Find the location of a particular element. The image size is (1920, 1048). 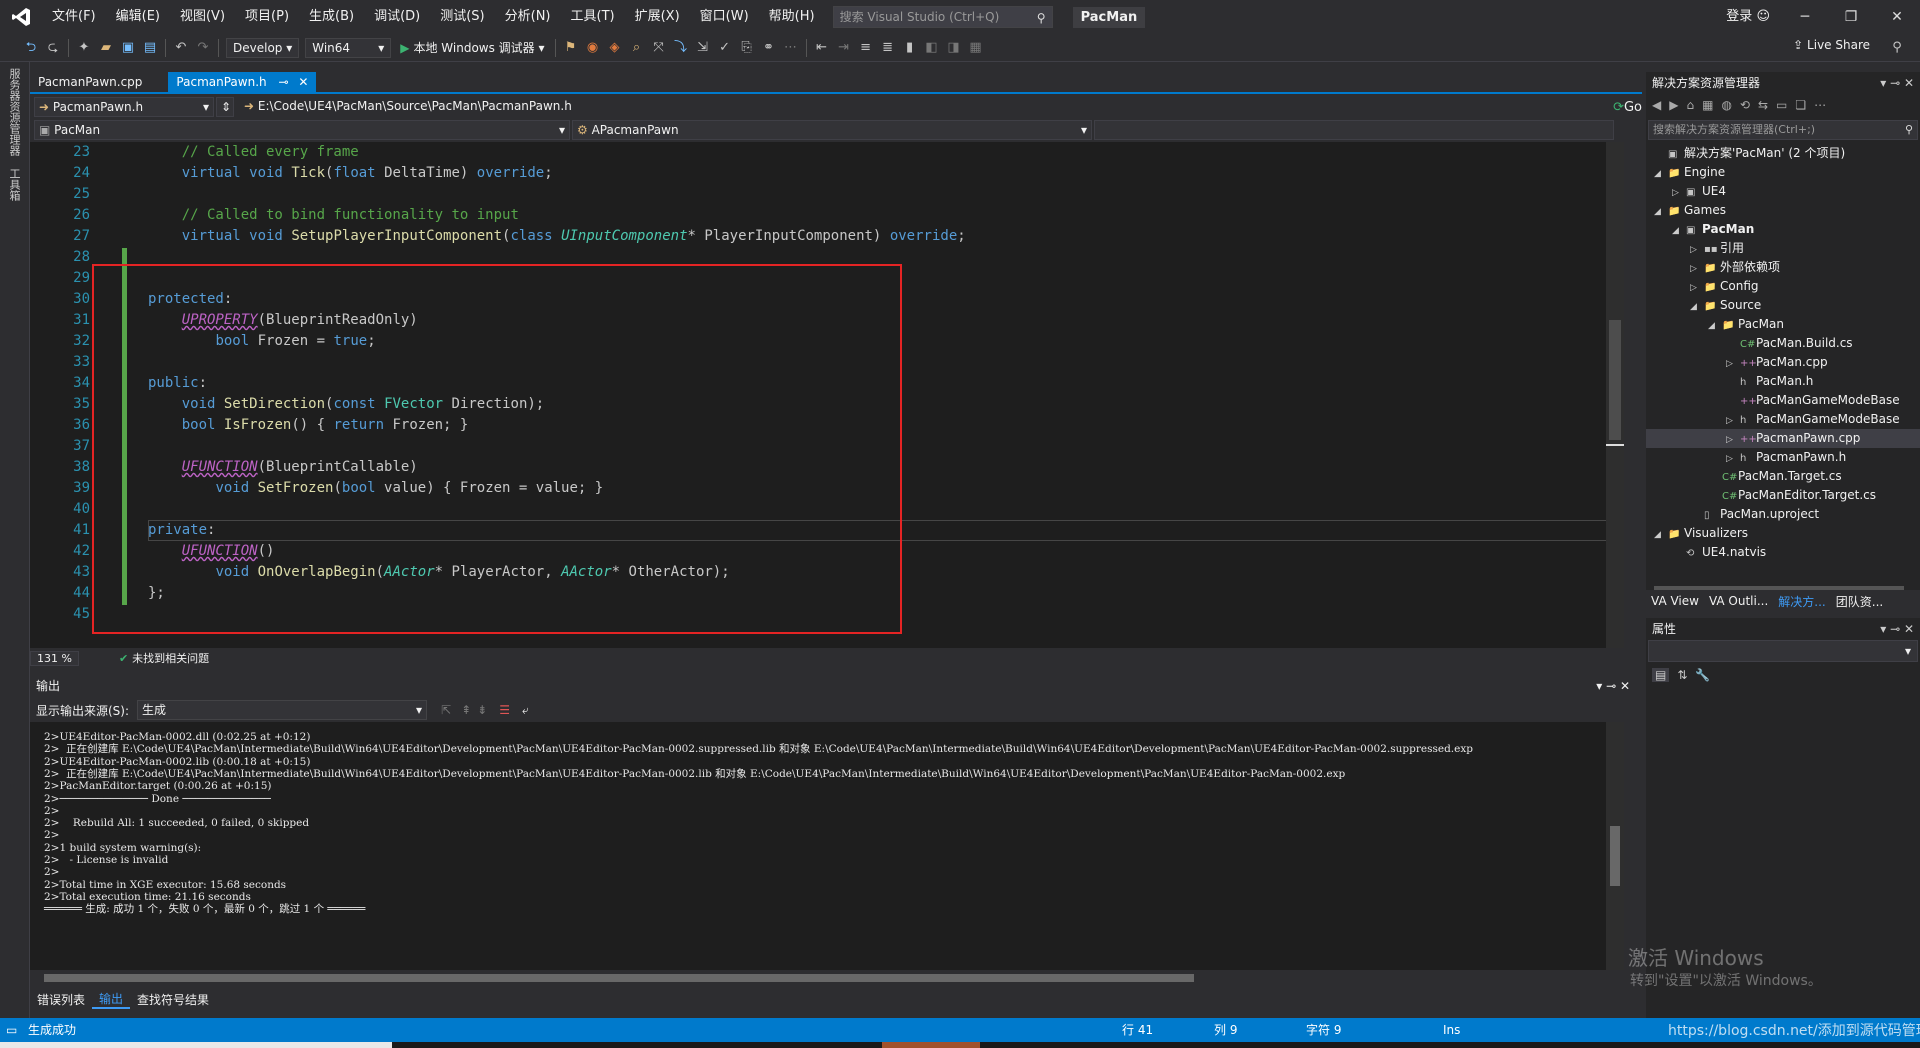

uncomment-icon: ≣ is located at coordinates (888, 48).